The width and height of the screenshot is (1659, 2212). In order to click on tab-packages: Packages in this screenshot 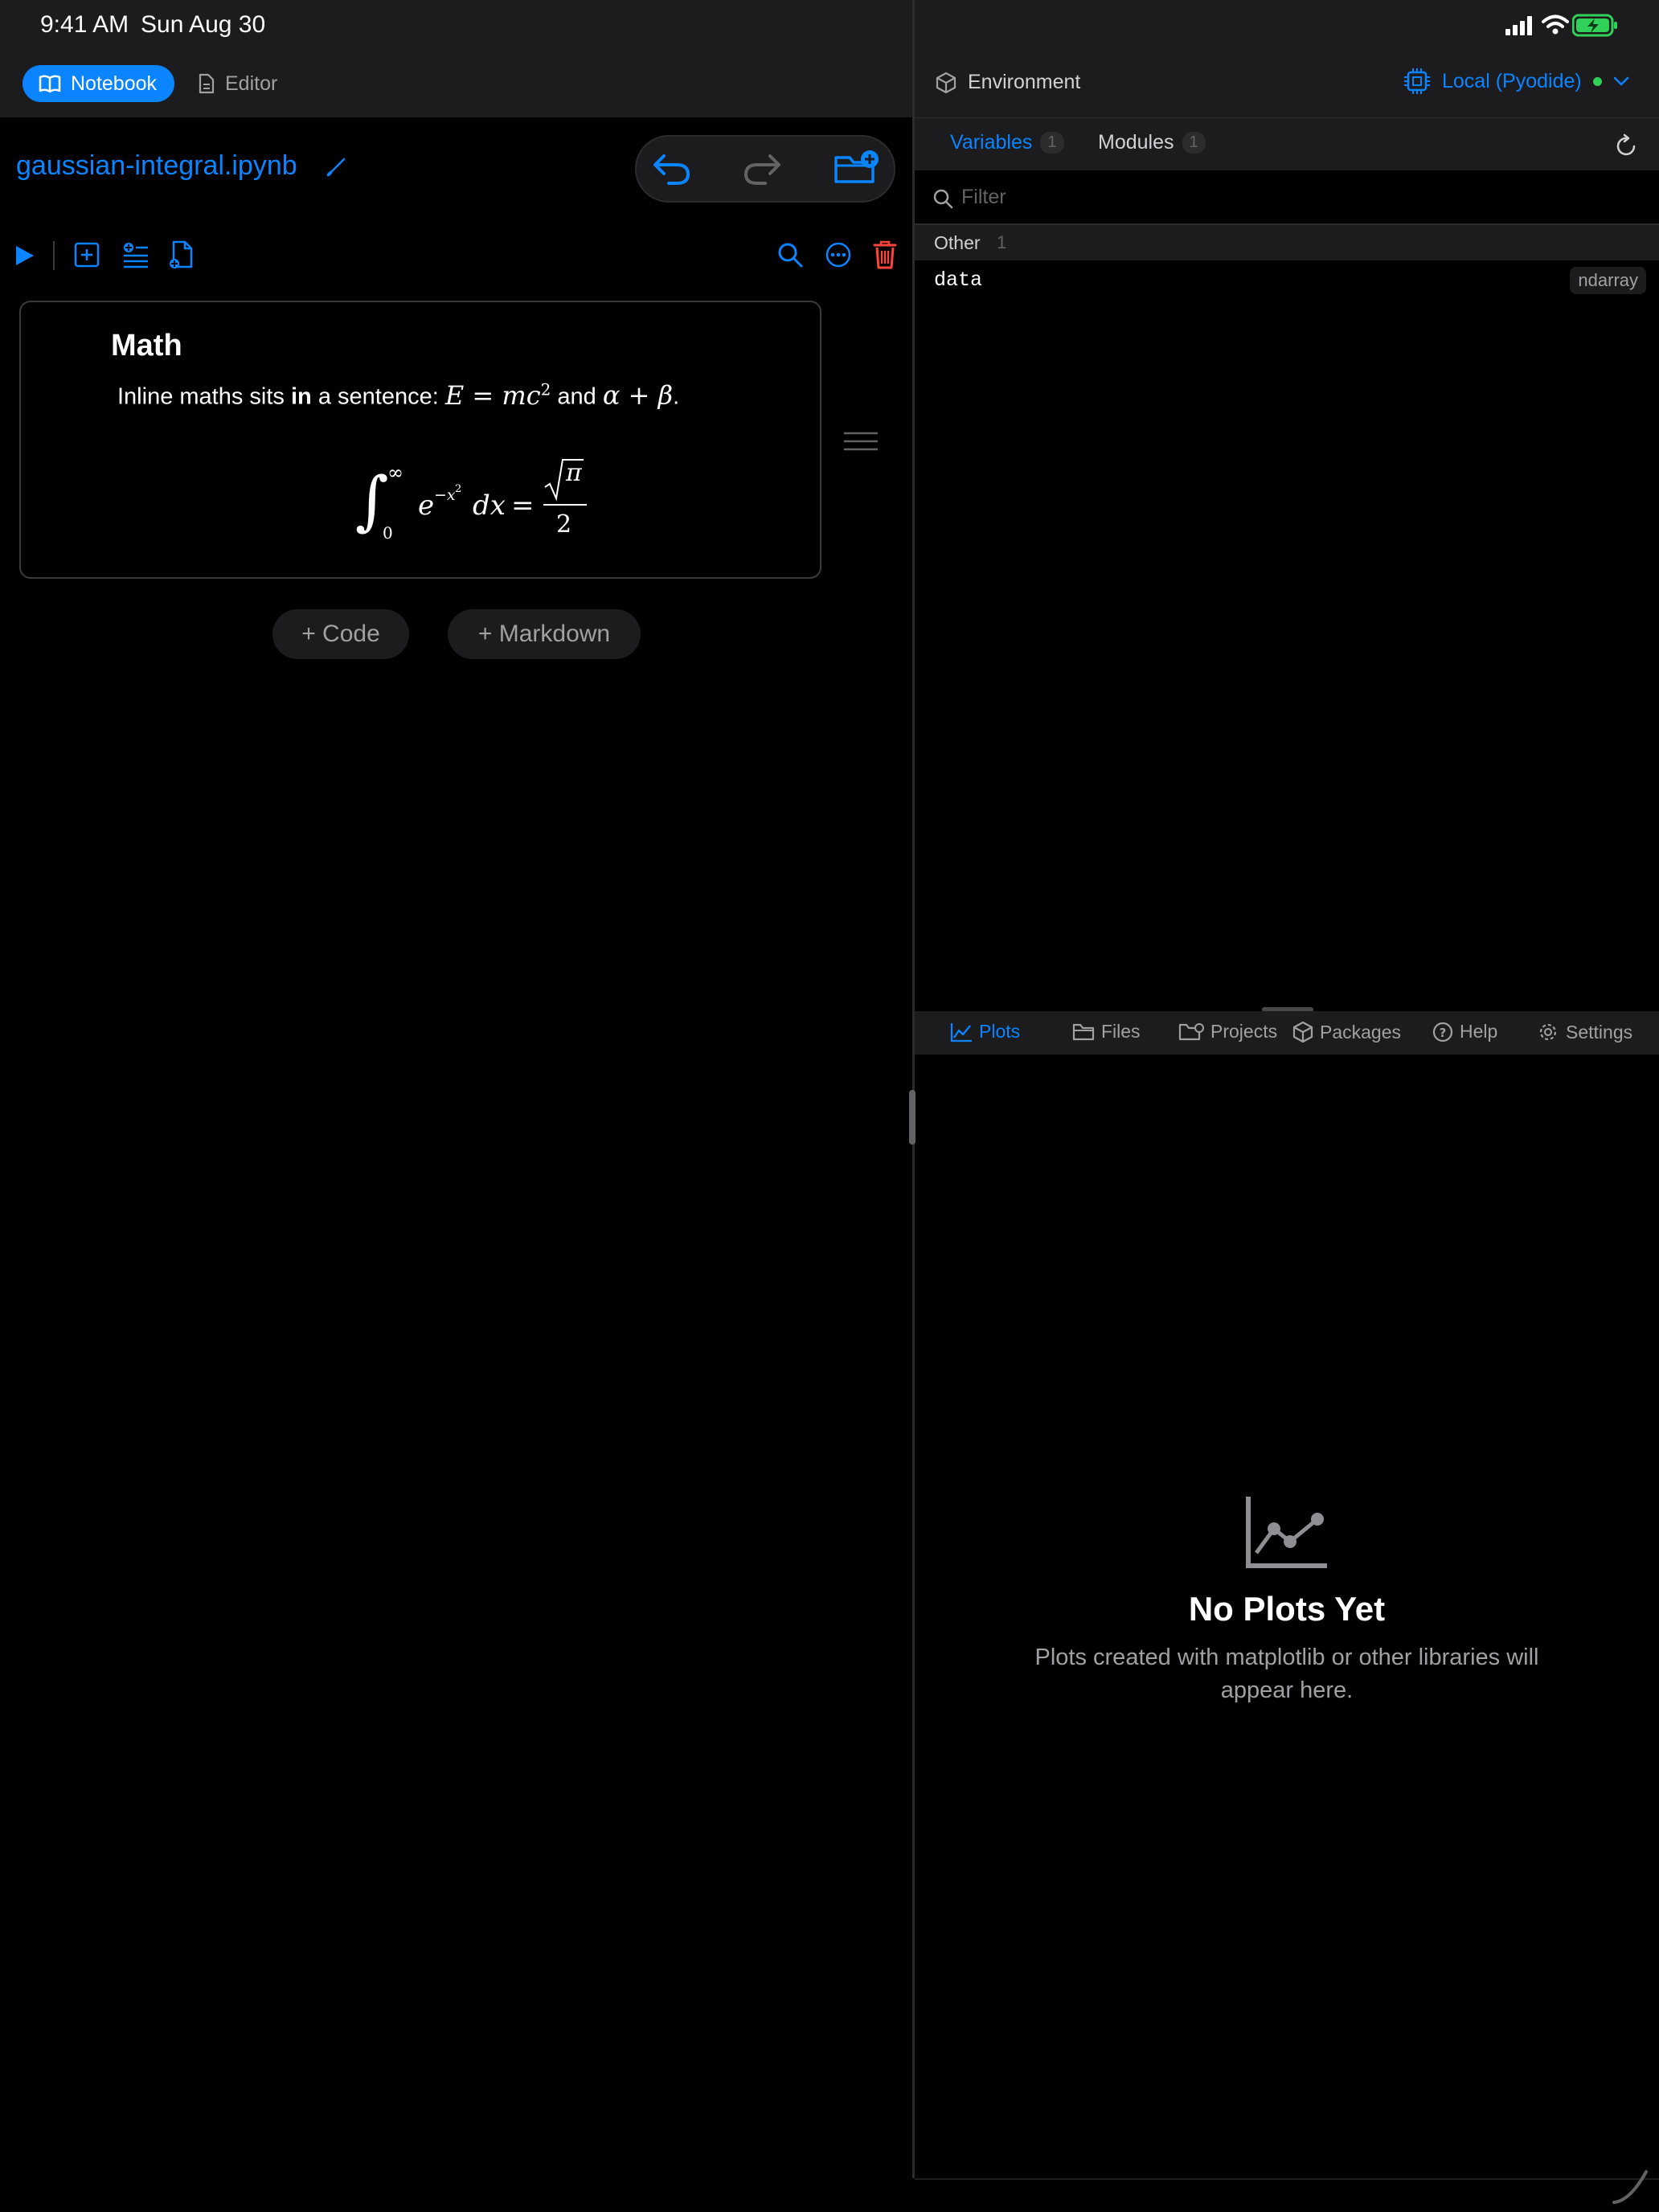, I will do `click(1346, 1032)`.